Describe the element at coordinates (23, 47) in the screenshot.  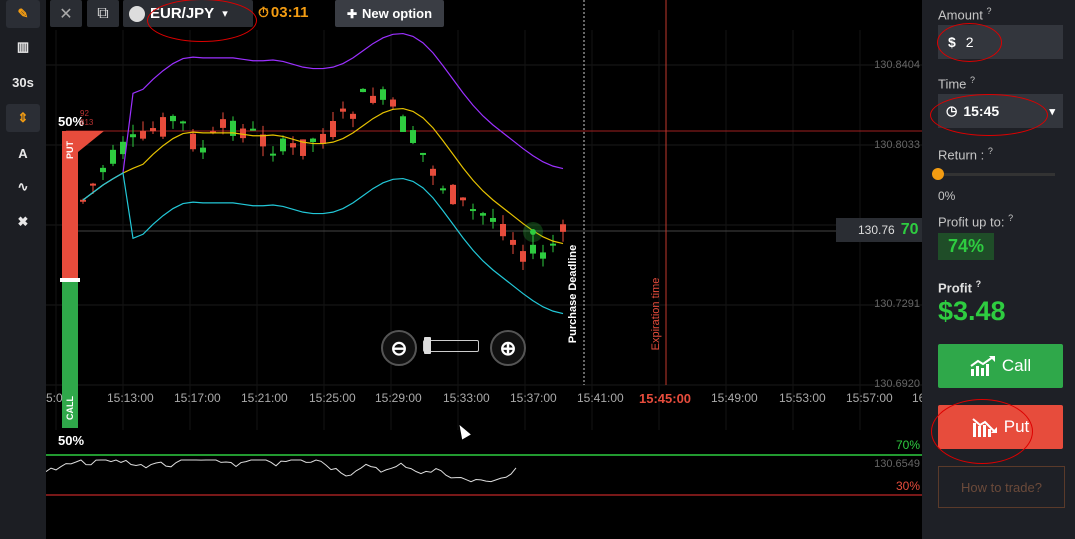
I see `indicators-icon: ▥` at that location.